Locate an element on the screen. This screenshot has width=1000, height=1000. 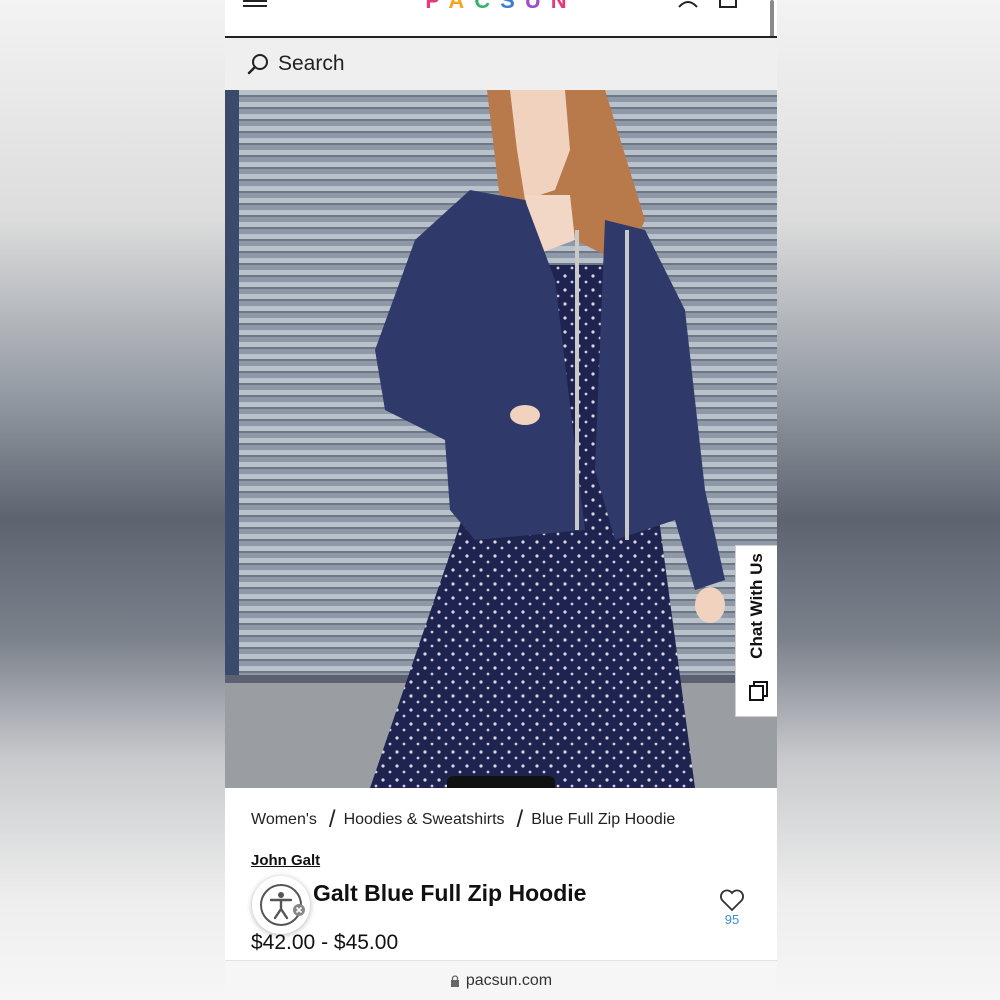
browser-url-bar: pacsun.com is located at coordinates (501, 980).